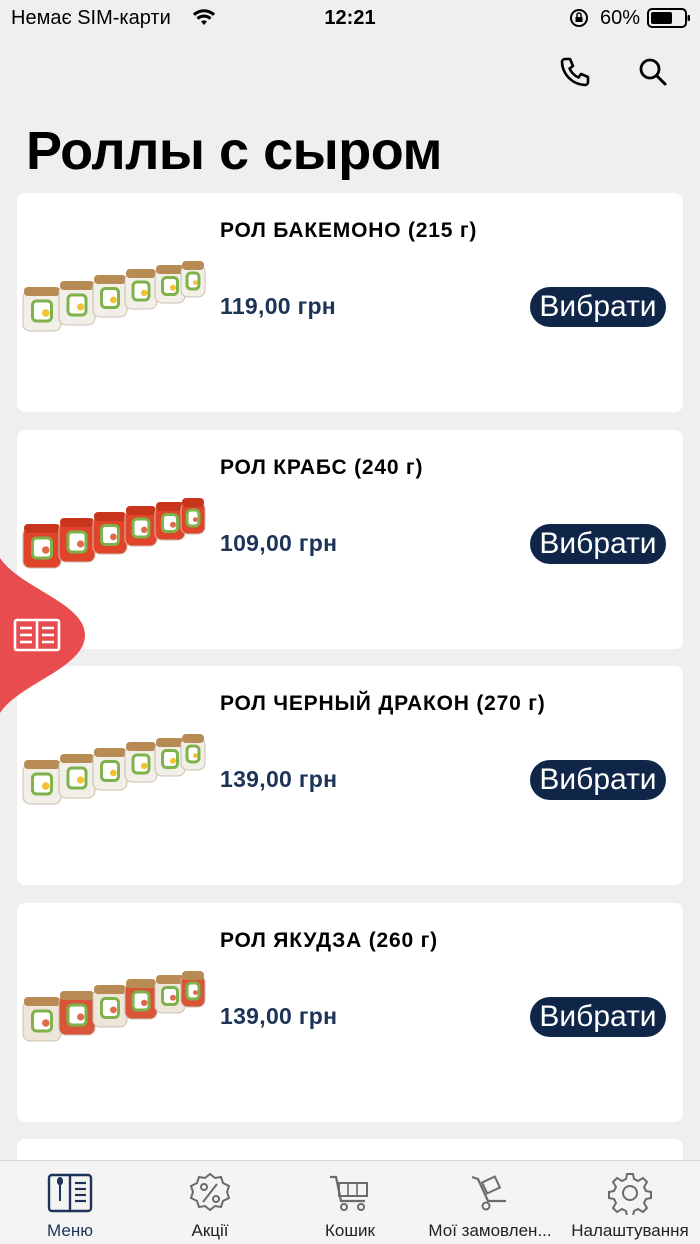 Image resolution: width=700 pixels, height=1244 pixels. I want to click on tab-promotions: Акції, so click(210, 1202).